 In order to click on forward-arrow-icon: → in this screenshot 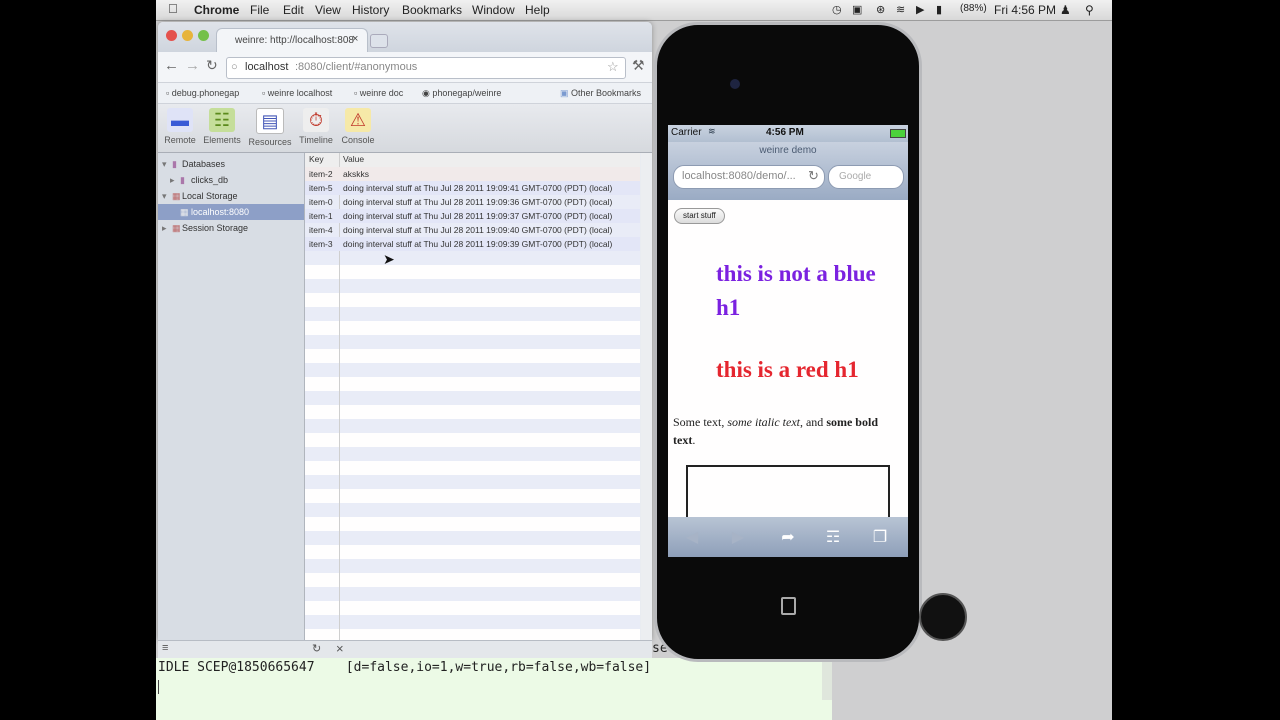, I will do `click(192, 65)`.